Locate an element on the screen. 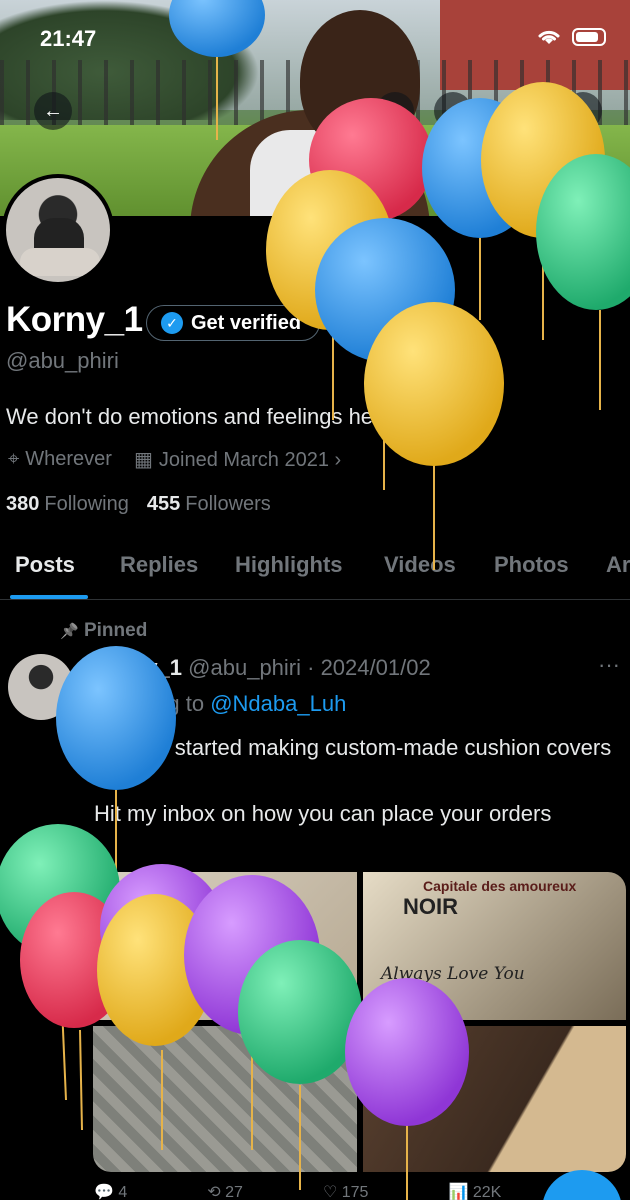 Image resolution: width=630 pixels, height=1200 pixels. mute-icon: ⦸ is located at coordinates (395, 110).